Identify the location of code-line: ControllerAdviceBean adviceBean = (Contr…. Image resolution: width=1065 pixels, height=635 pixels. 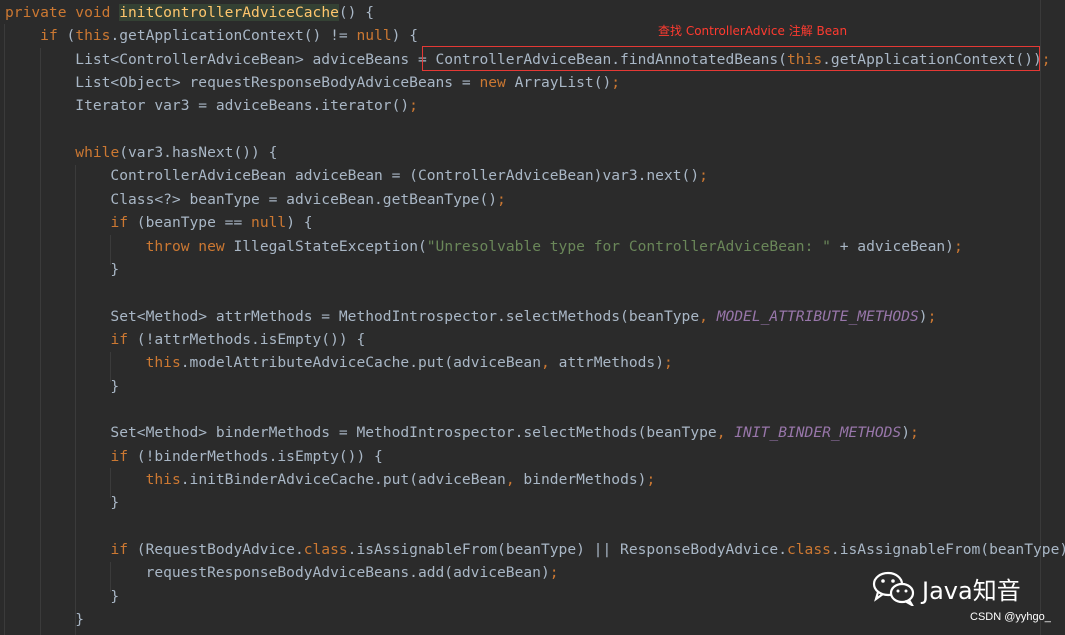
(356, 175).